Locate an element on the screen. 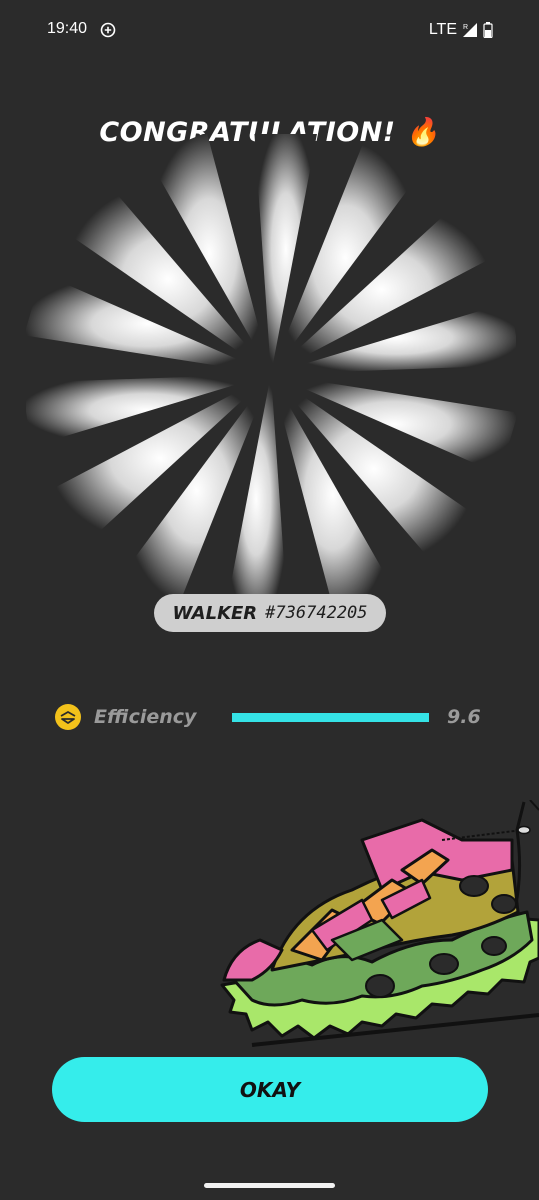  home-indicator is located at coordinates (269, 1185).